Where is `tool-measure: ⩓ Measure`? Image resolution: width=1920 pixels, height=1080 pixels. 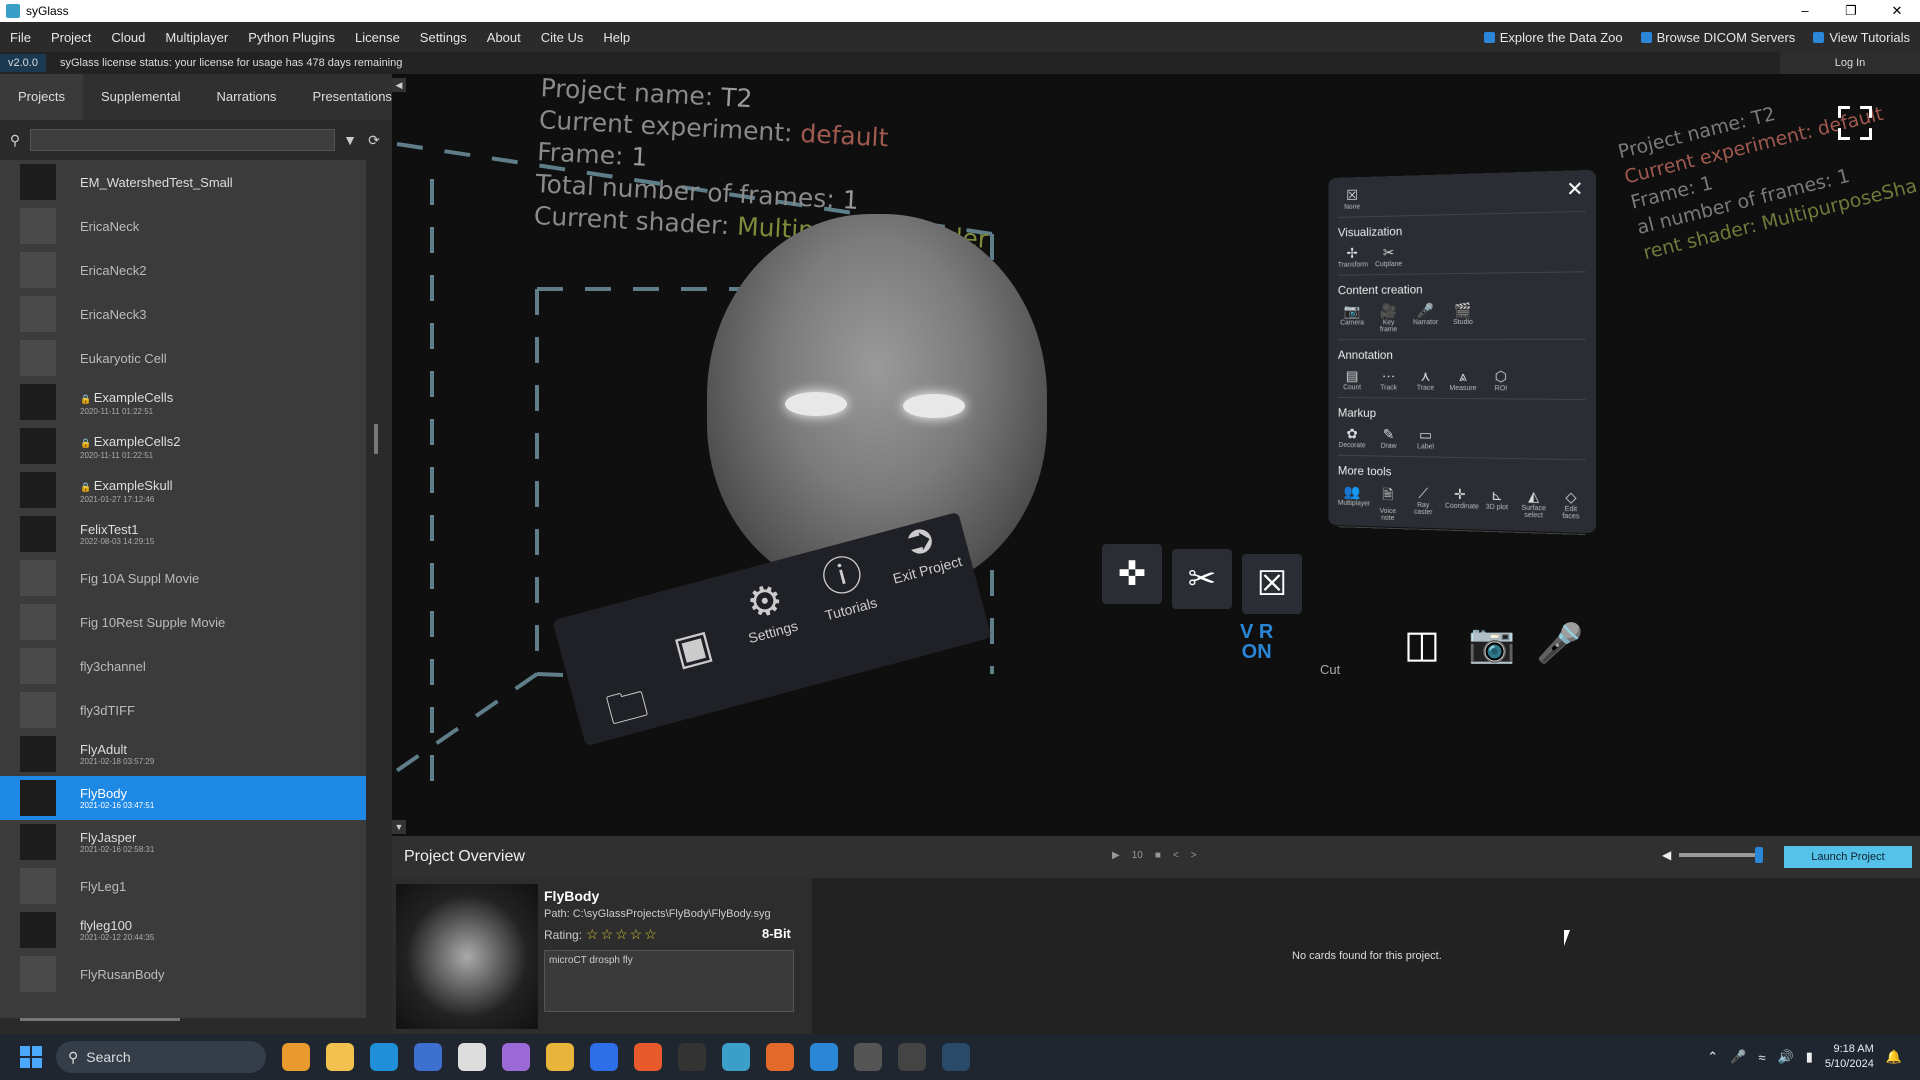
tool-measure: ⩓ Measure is located at coordinates (1463, 380).